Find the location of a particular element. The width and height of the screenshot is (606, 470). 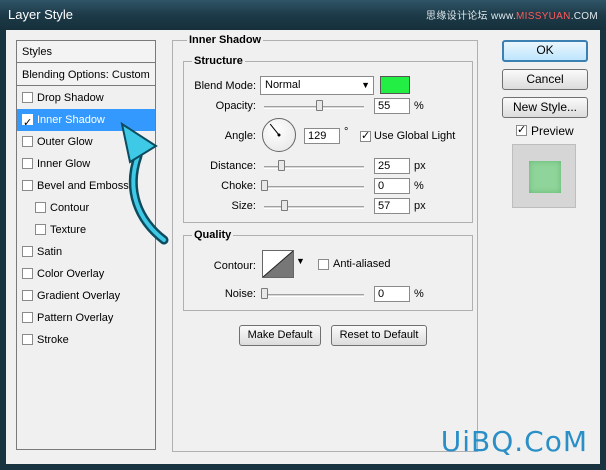

quality-title: Quality is located at coordinates (213, 235).